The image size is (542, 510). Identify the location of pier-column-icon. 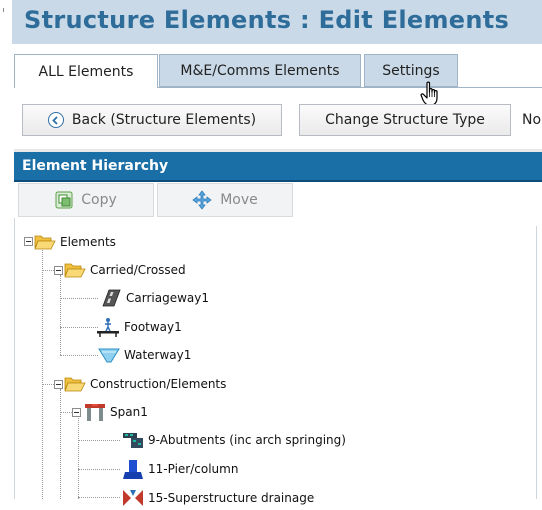
(133, 469).